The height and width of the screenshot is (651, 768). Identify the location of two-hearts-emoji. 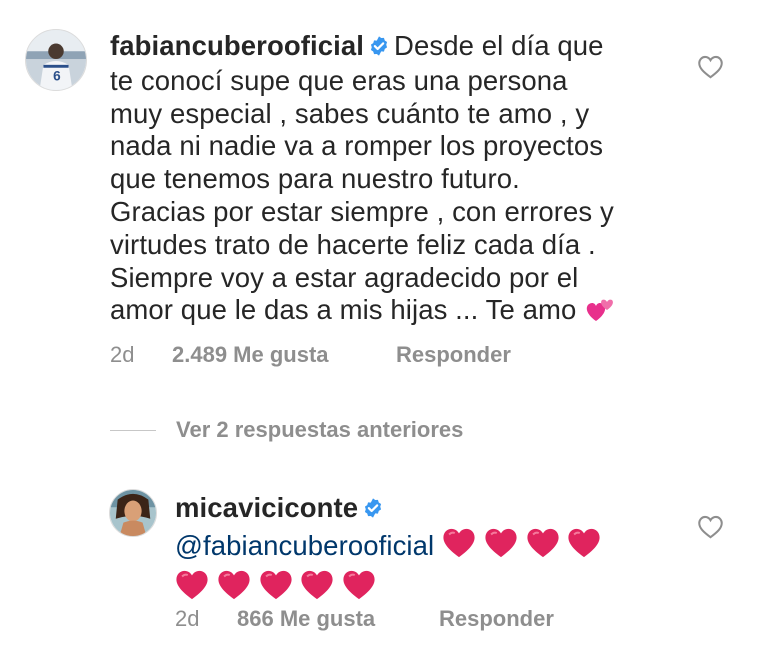
(600, 313).